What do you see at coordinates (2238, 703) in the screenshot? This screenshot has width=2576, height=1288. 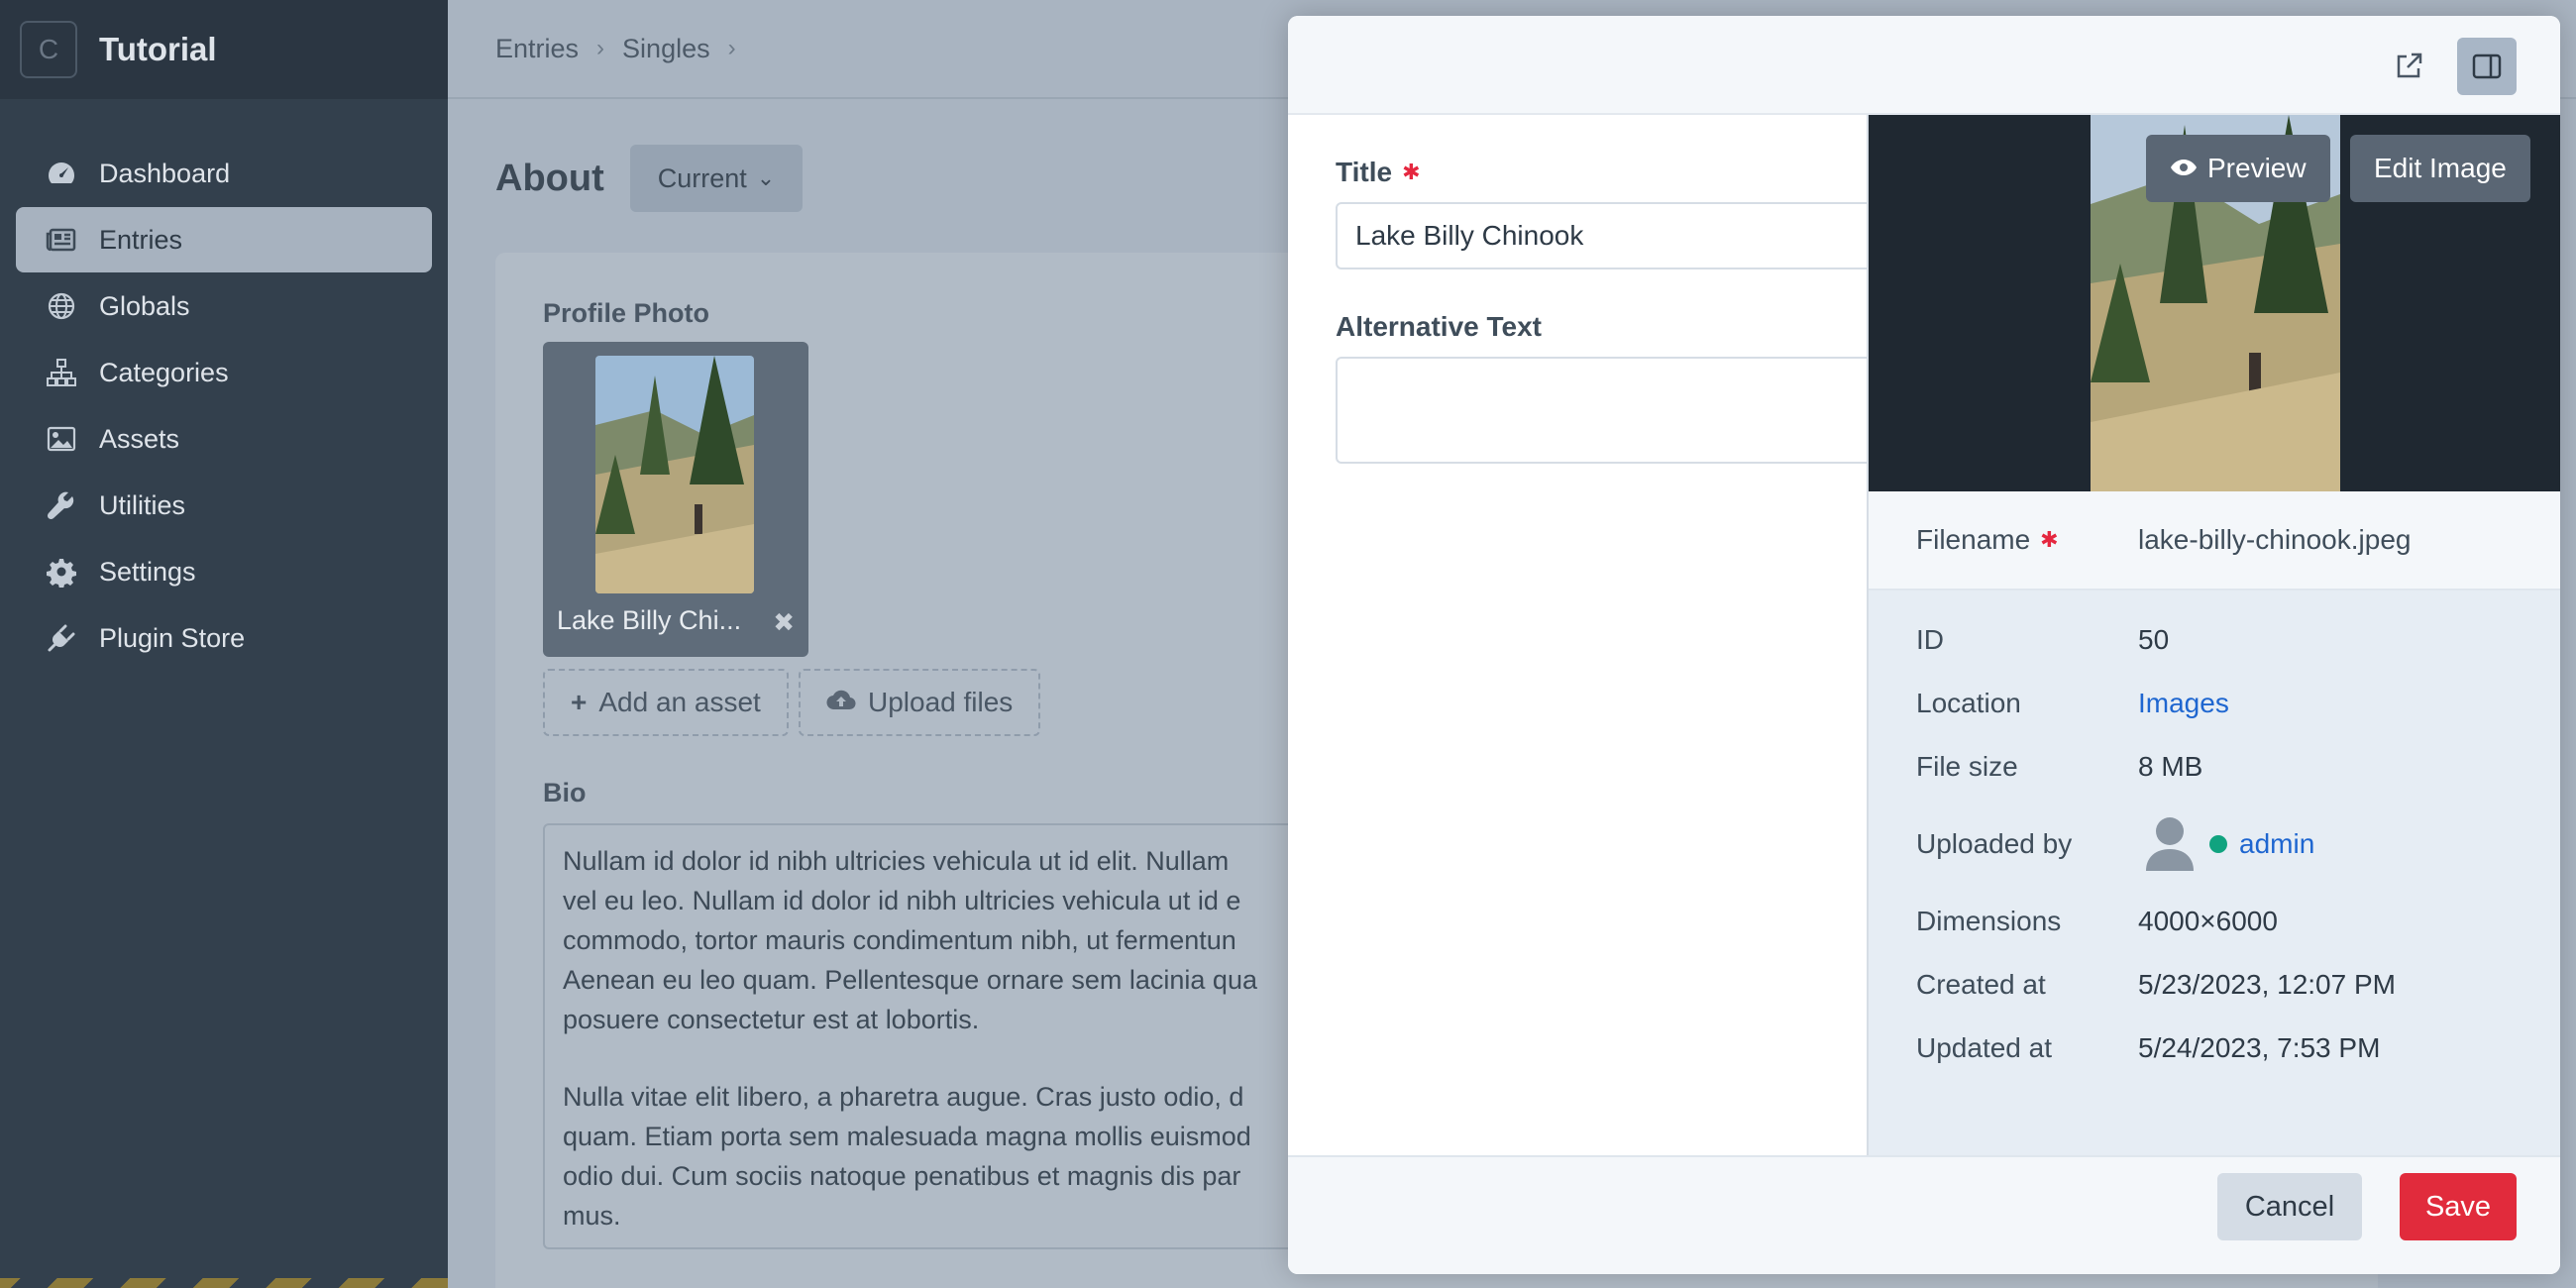 I see `meta-row-location: Location Images` at bounding box center [2238, 703].